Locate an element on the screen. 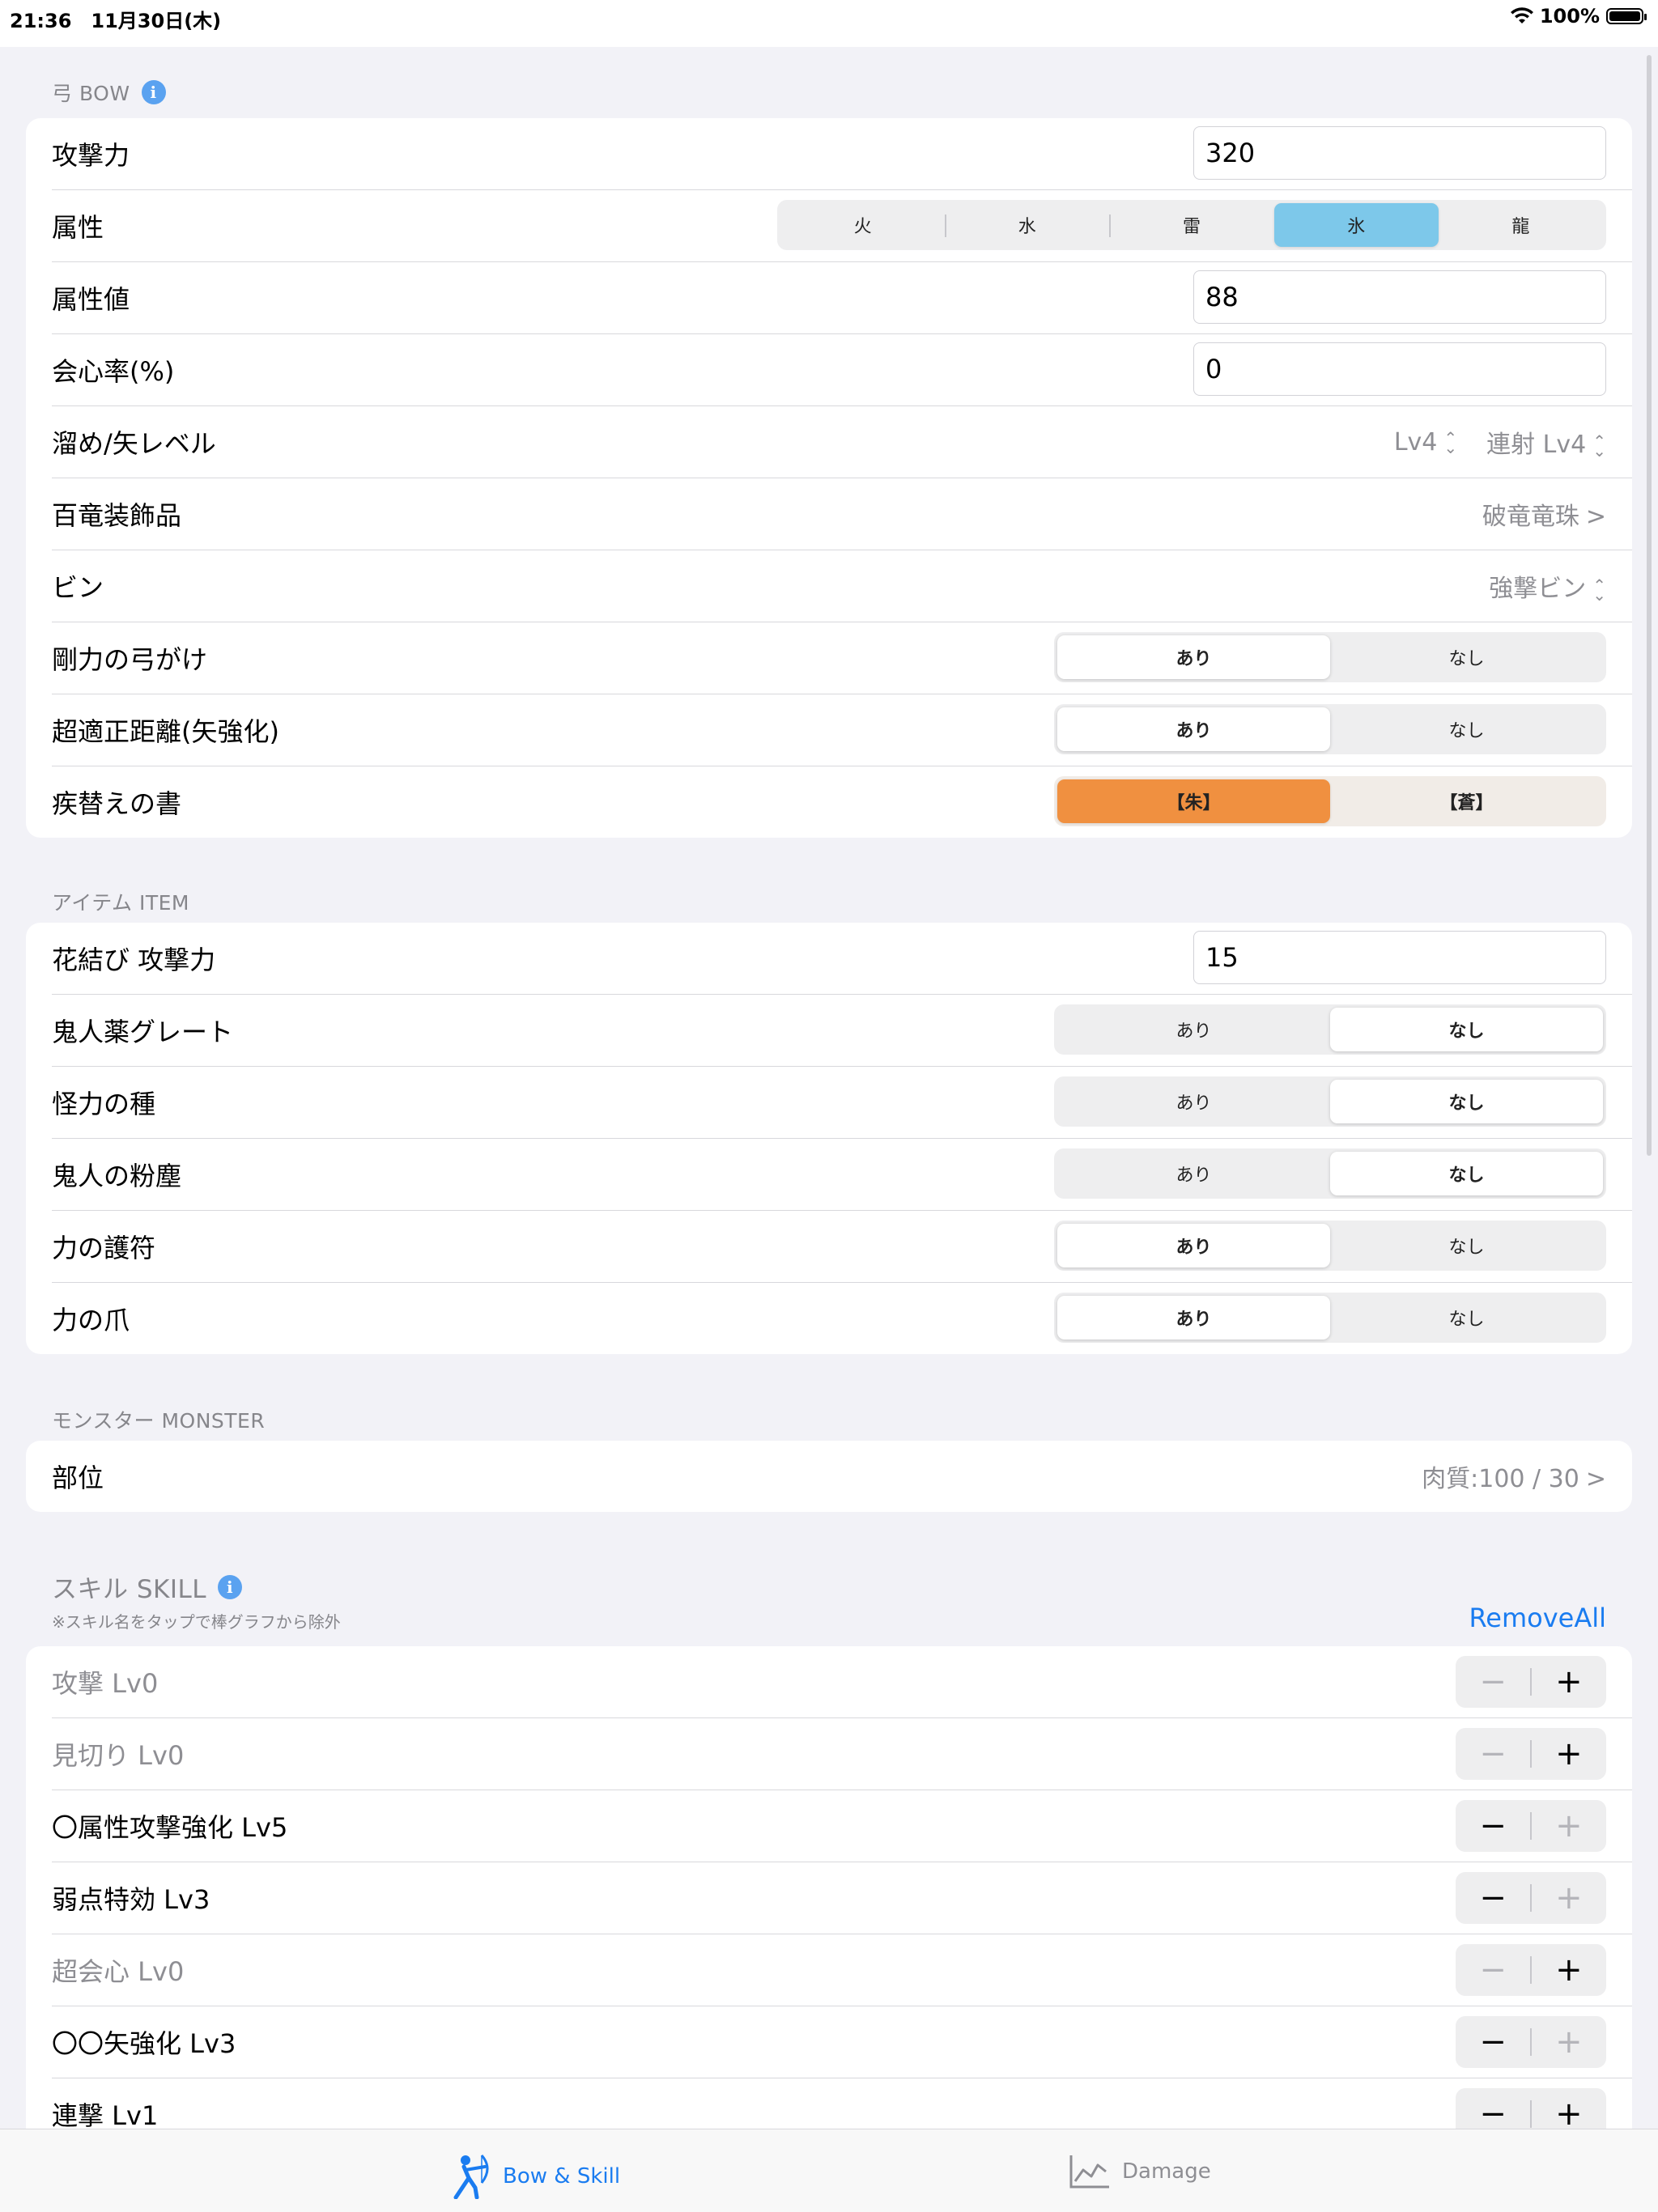 The width and height of the screenshot is (1658, 2212). element-option-dragon: 龍 is located at coordinates (1521, 225).